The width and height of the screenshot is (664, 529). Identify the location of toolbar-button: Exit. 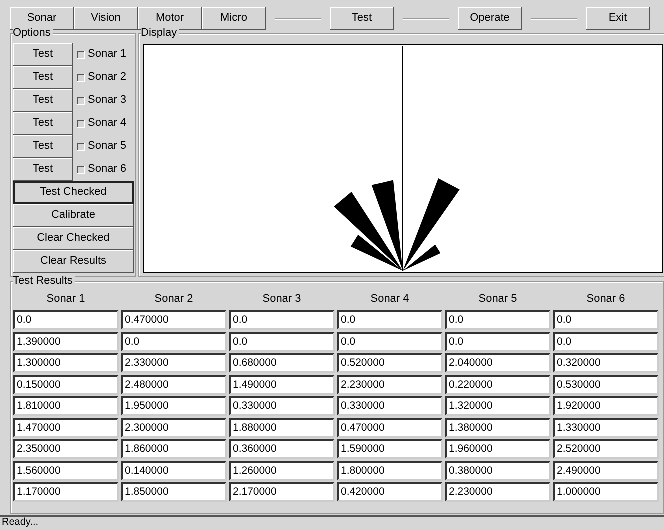
(618, 18).